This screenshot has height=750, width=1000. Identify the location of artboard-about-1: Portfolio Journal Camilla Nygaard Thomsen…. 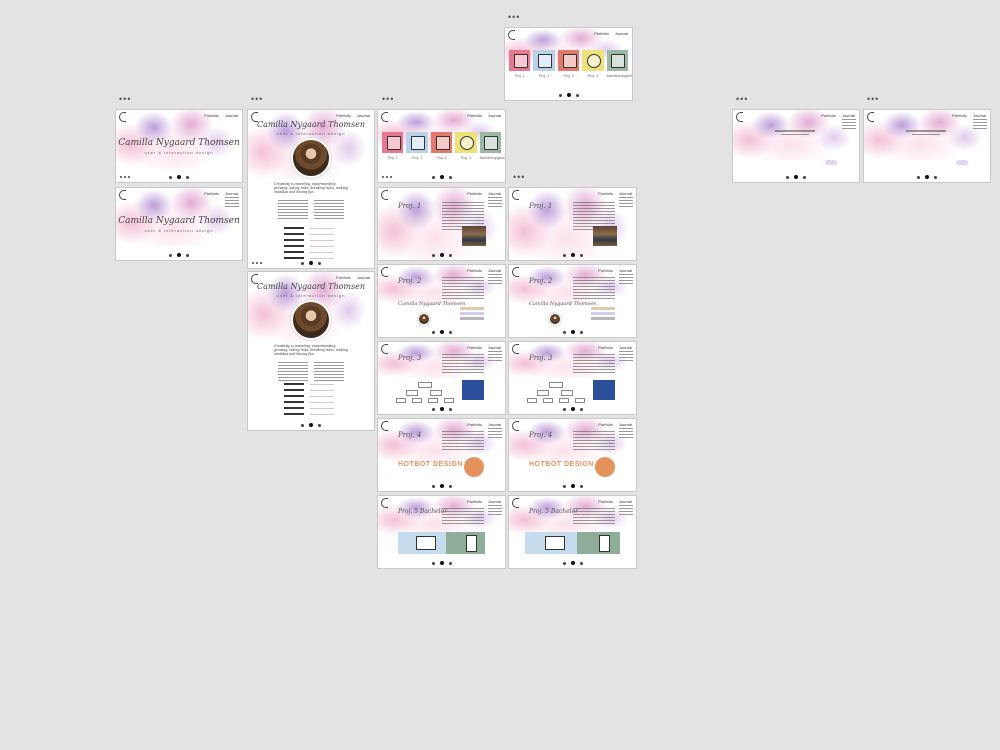
(311, 189).